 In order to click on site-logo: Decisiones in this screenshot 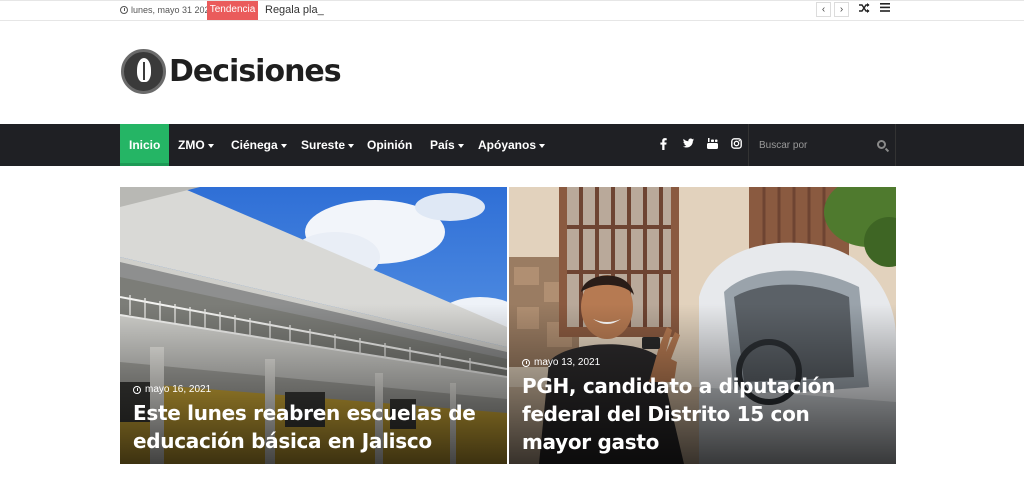, I will do `click(231, 71)`.